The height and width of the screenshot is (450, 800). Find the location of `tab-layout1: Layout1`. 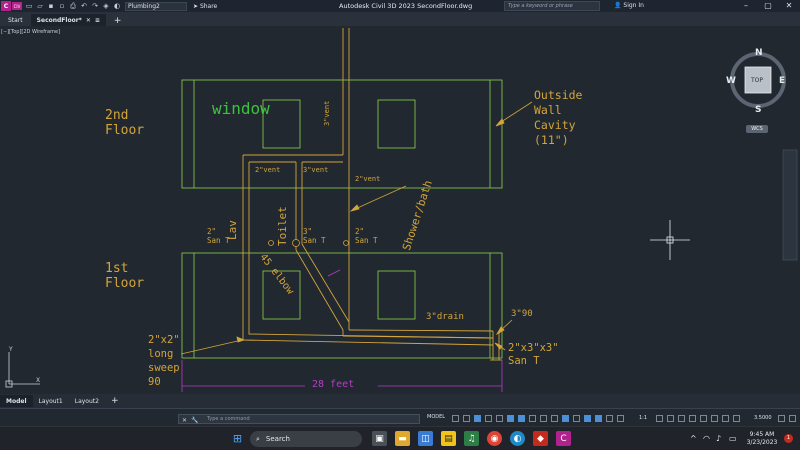

tab-layout1: Layout1 is located at coordinates (51, 401).